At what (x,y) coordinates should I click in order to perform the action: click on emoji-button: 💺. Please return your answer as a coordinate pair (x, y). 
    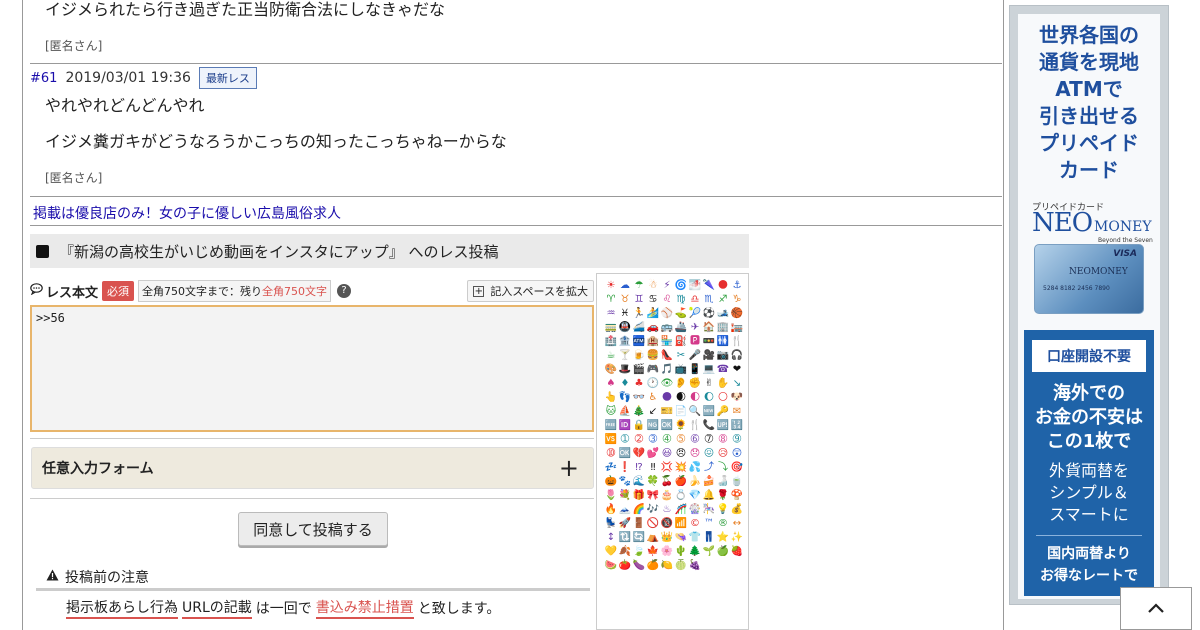
    Looking at the image, I should click on (611, 524).